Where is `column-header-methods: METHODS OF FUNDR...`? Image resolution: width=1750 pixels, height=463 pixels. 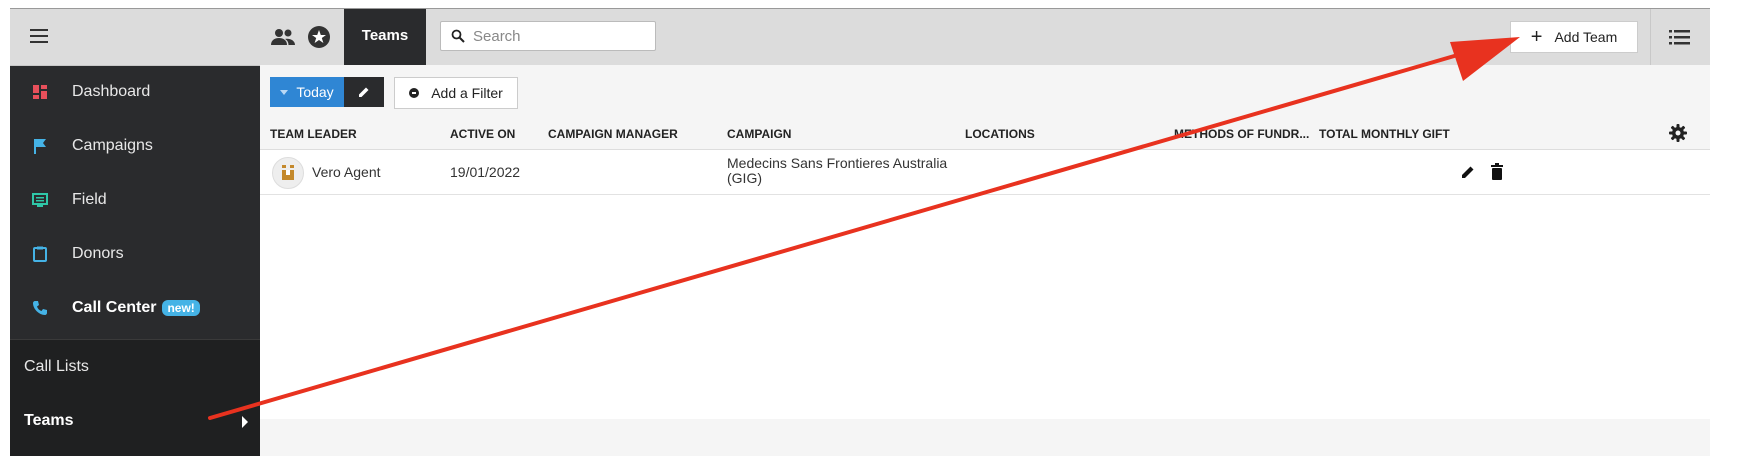 column-header-methods: METHODS OF FUNDR... is located at coordinates (1241, 134).